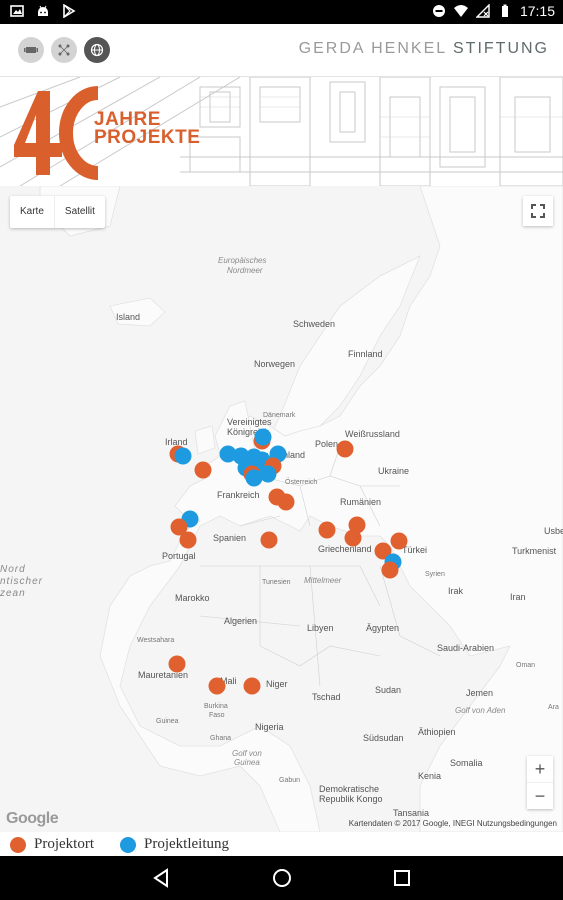 Image resolution: width=563 pixels, height=900 pixels. What do you see at coordinates (372, 434) in the screenshot?
I see `map-label: Weißrussland` at bounding box center [372, 434].